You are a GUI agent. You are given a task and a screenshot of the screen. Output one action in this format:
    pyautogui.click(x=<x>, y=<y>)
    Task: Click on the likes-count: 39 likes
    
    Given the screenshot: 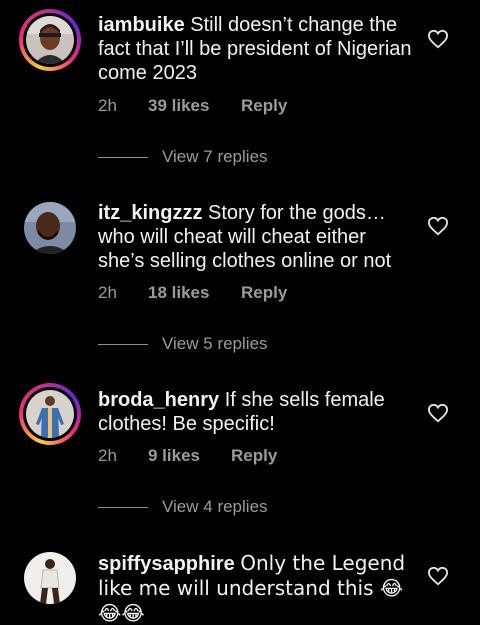 What is the action you would take?
    pyautogui.click(x=178, y=106)
    